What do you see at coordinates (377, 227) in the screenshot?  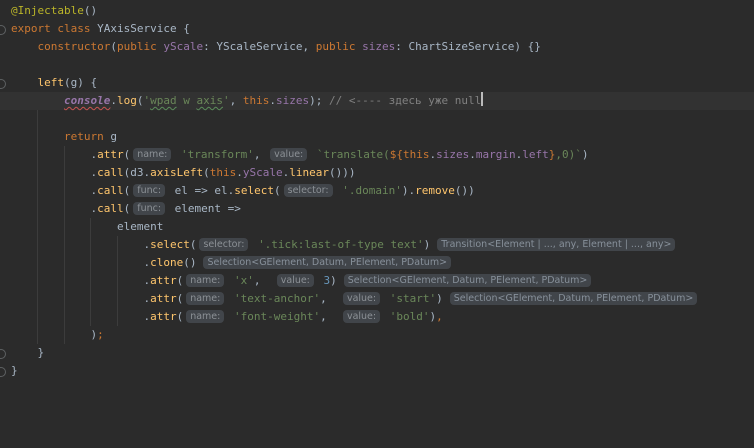 I see `code-line: element` at bounding box center [377, 227].